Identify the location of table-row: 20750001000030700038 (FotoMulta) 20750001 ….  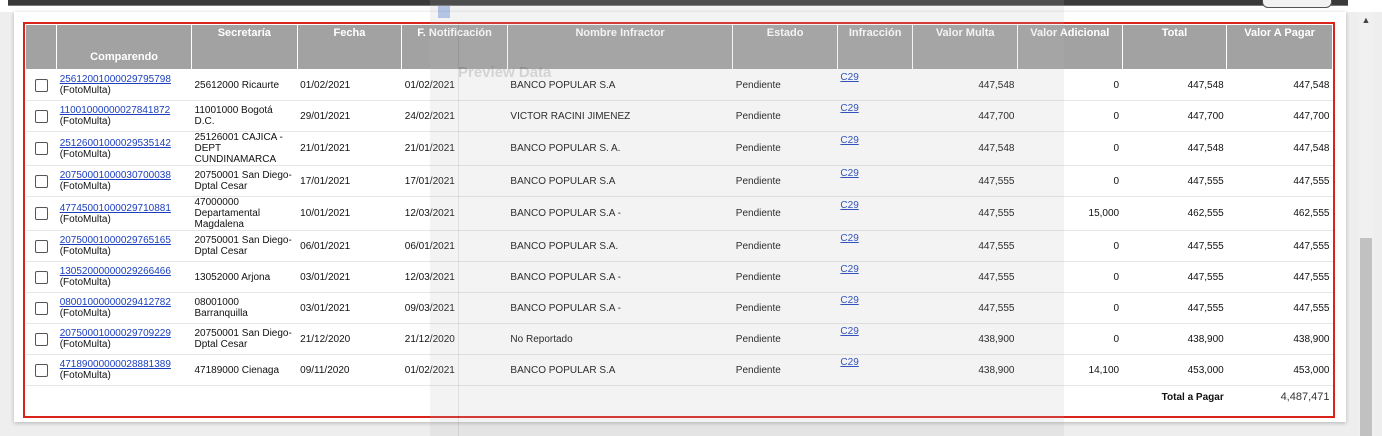
(679, 181).